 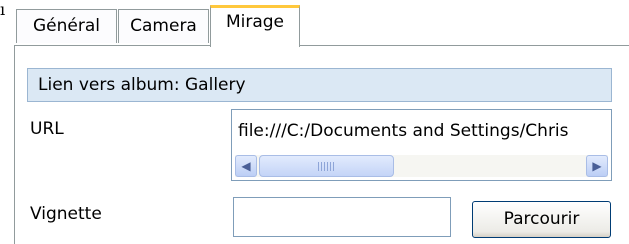 I want to click on scroll-thumb, so click(x=326, y=166).